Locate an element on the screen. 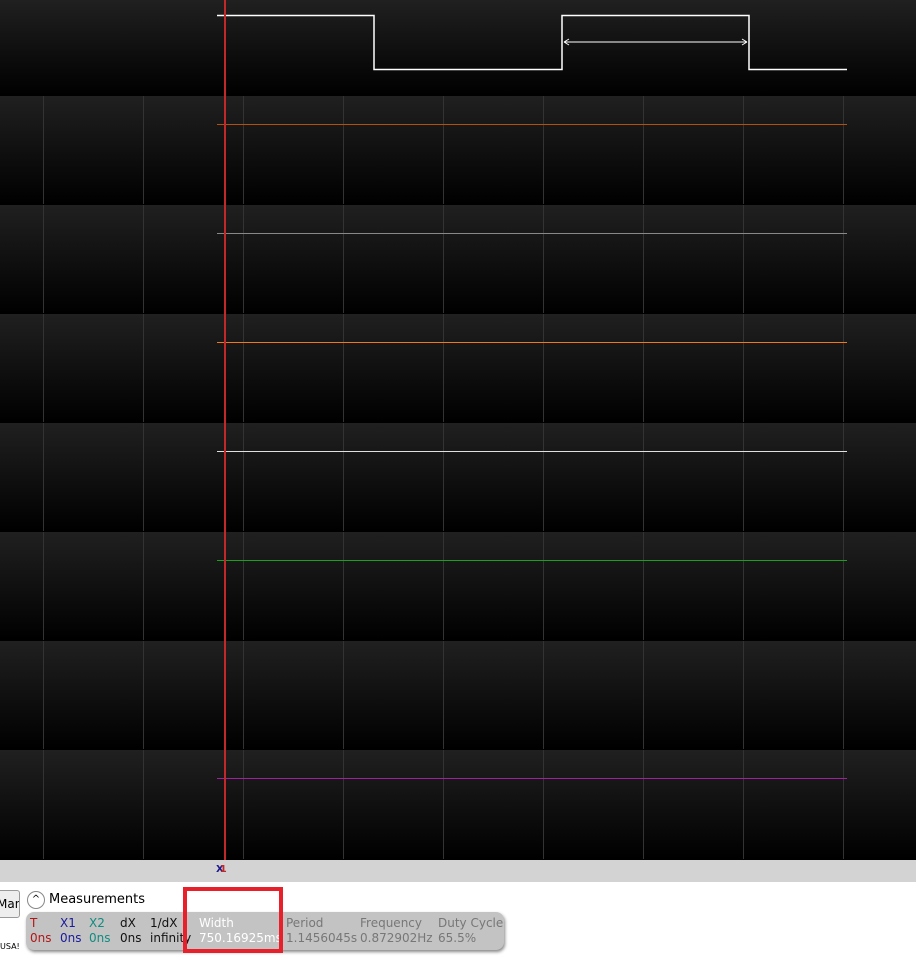 This screenshot has height=960, width=916. t-label: 1 is located at coordinates (223, 869).